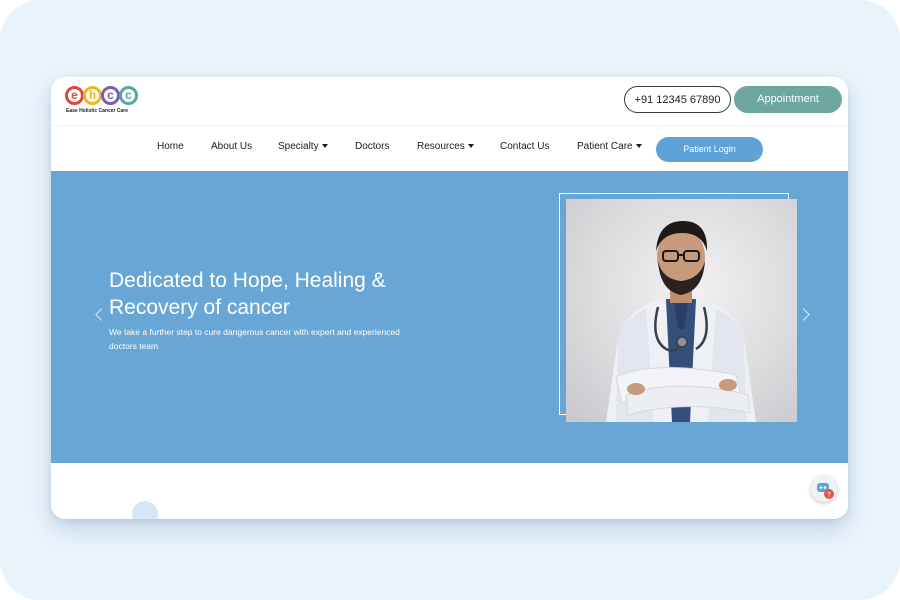  I want to click on hero-title-line2: Recovery of cancer, so click(199, 307).